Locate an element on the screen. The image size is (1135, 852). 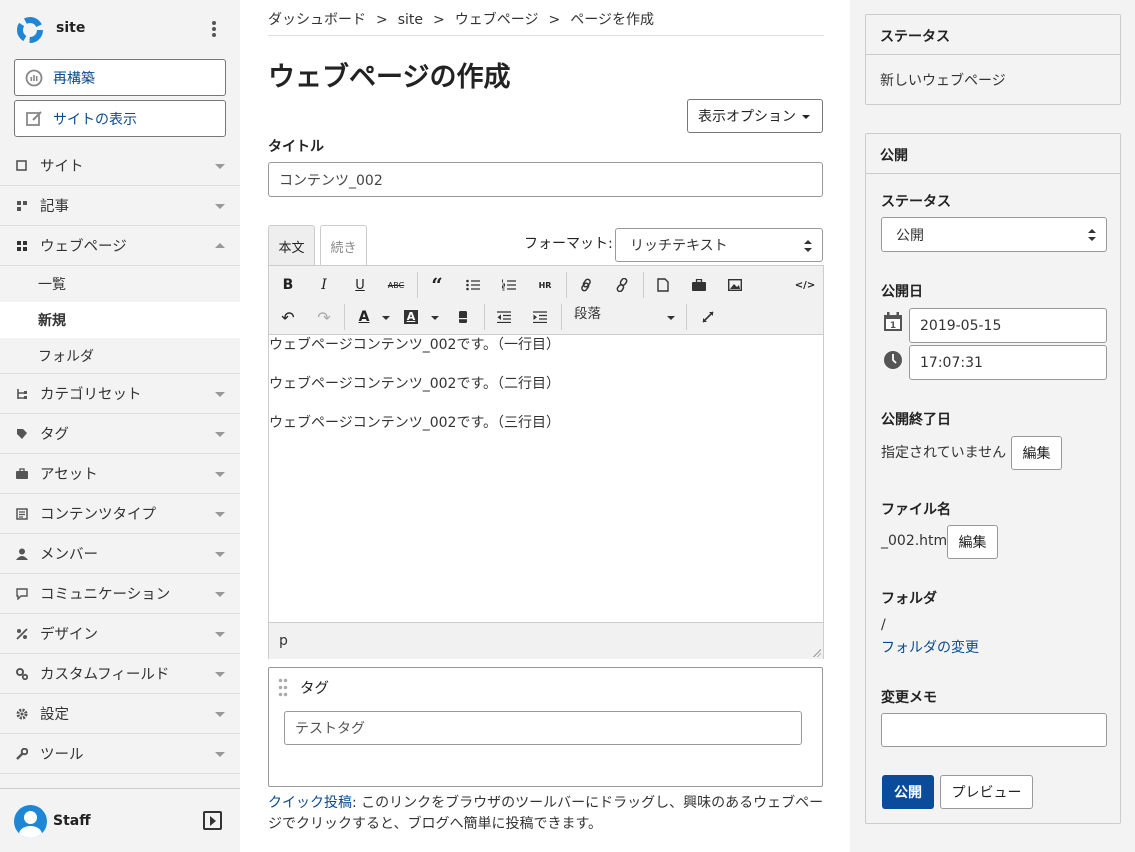
unlink-icon is located at coordinates (622, 285).